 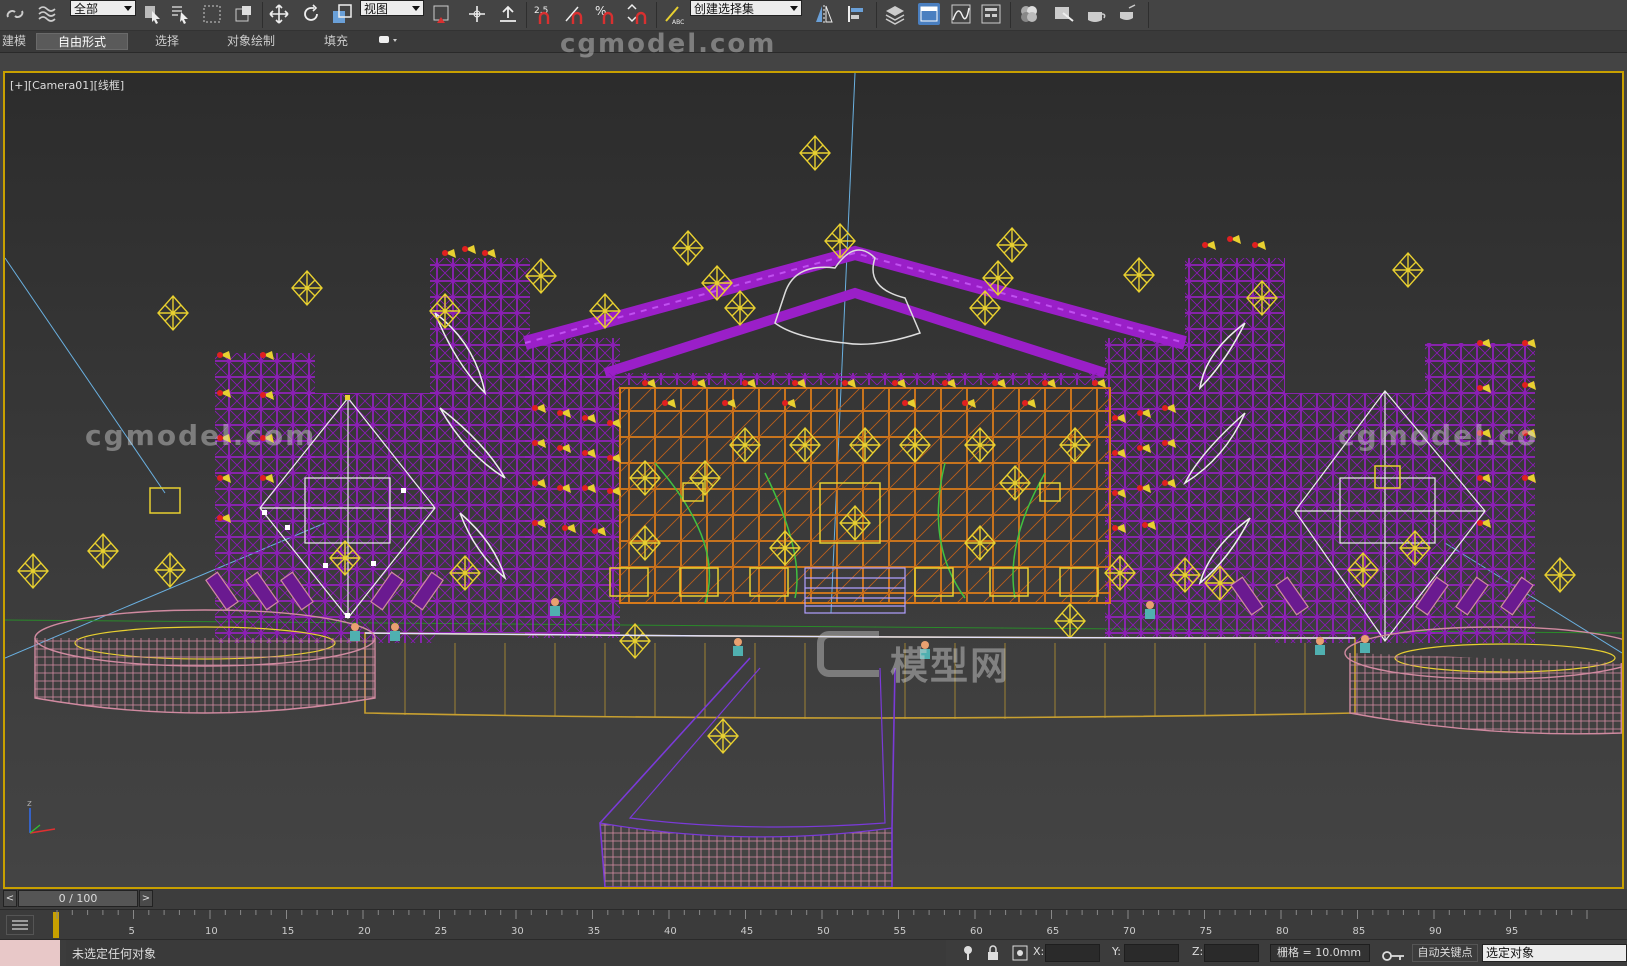 What do you see at coordinates (114, 954) in the screenshot?
I see `status-message: 未选定任何对象` at bounding box center [114, 954].